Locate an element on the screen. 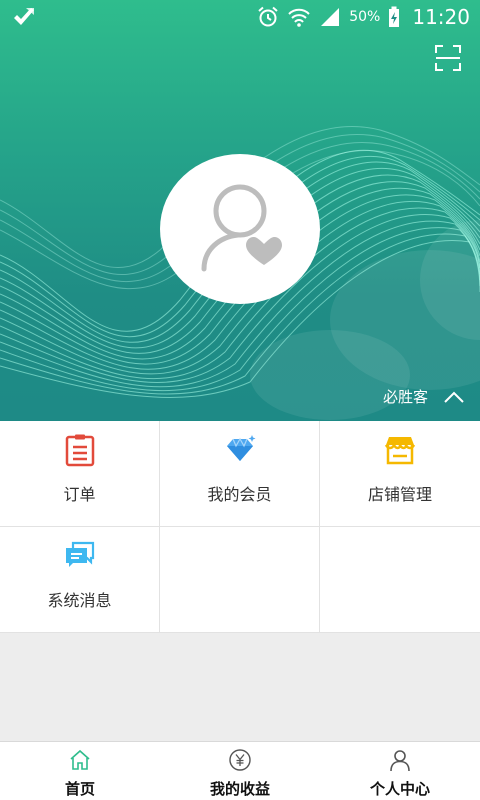 This screenshot has width=480, height=800. brand-name: 必胜客 is located at coordinates (405, 397).